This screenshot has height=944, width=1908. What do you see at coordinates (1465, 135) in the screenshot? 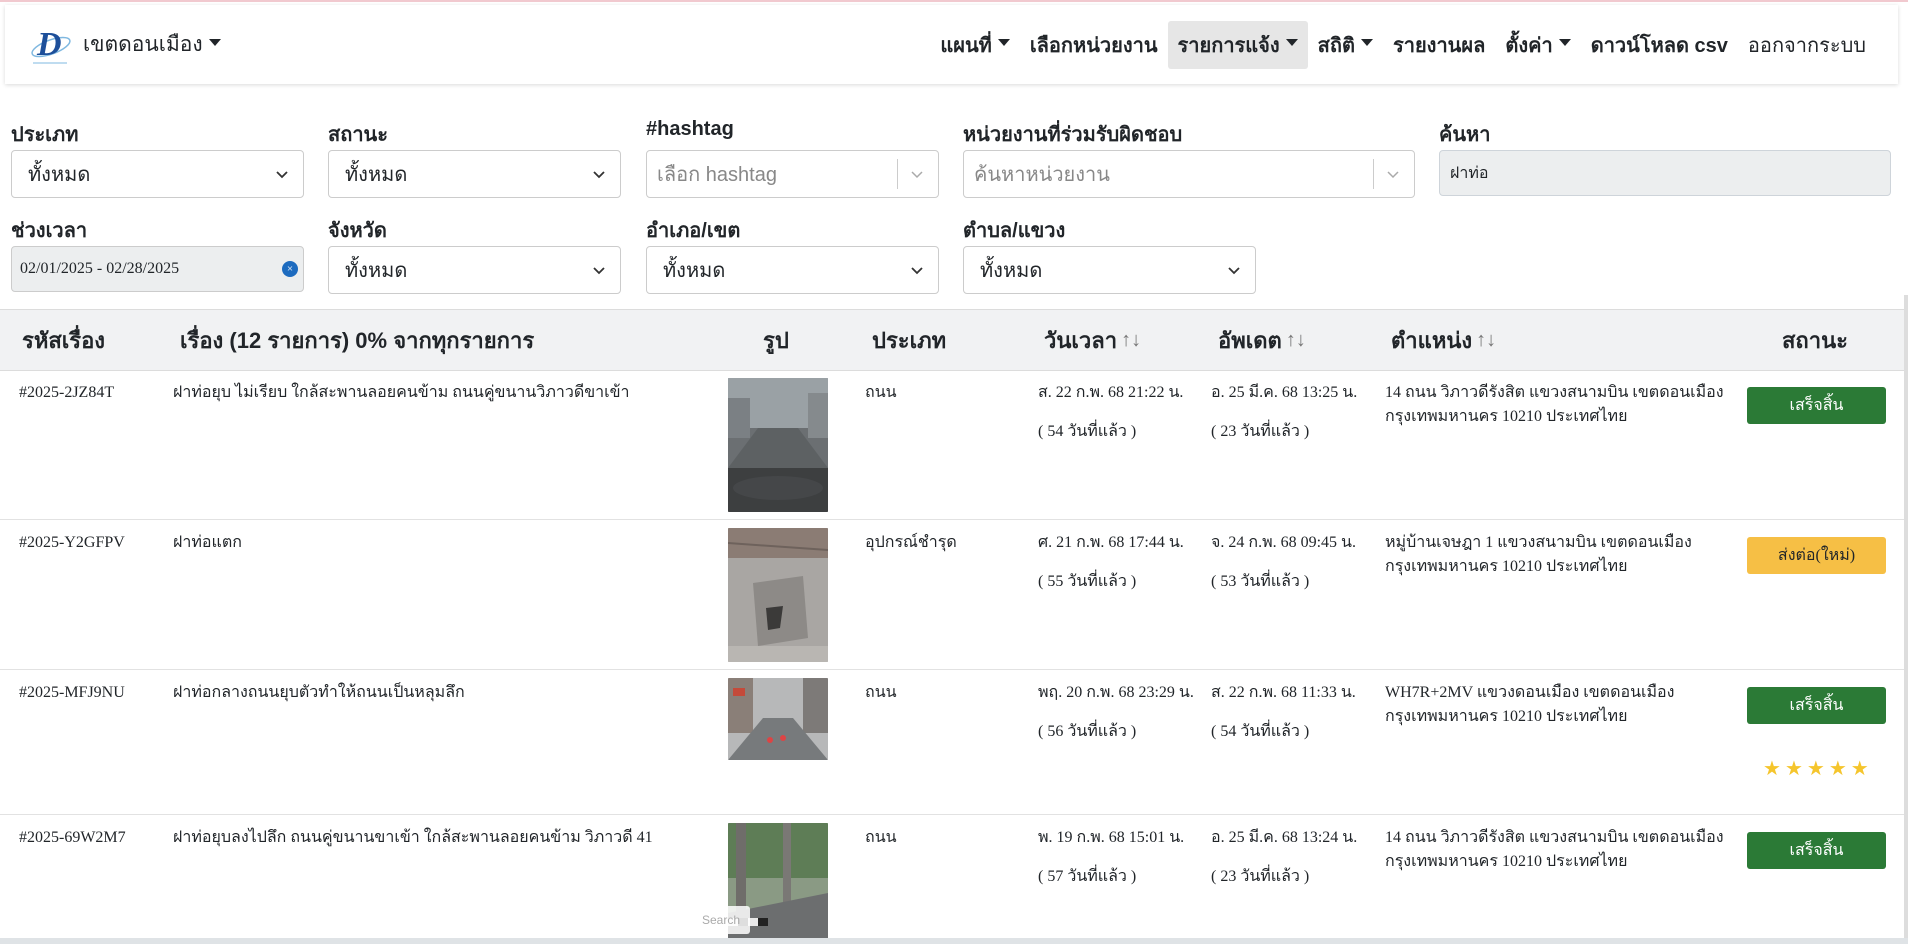
I see `filter-search-label: ค้นหา` at bounding box center [1465, 135].